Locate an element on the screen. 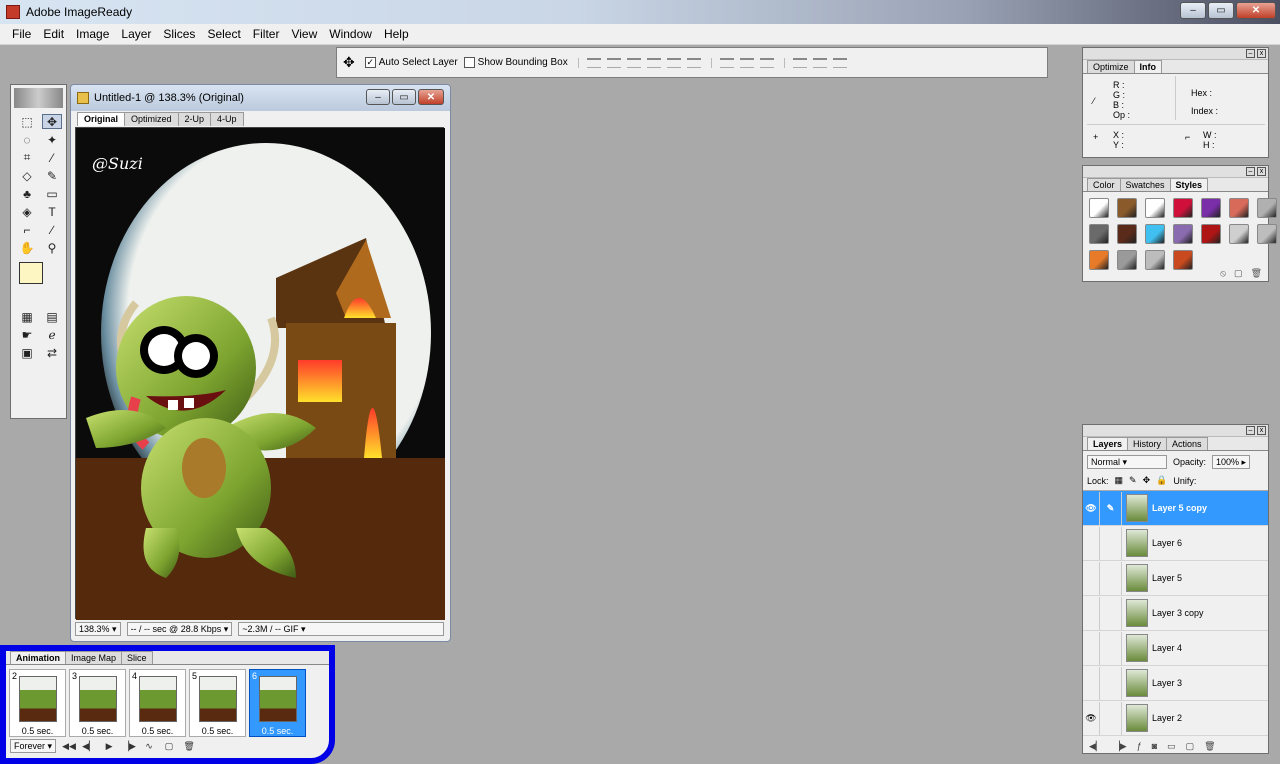 This screenshot has width=1280, height=764. move-tool-icon: ✥ is located at coordinates (52, 121).